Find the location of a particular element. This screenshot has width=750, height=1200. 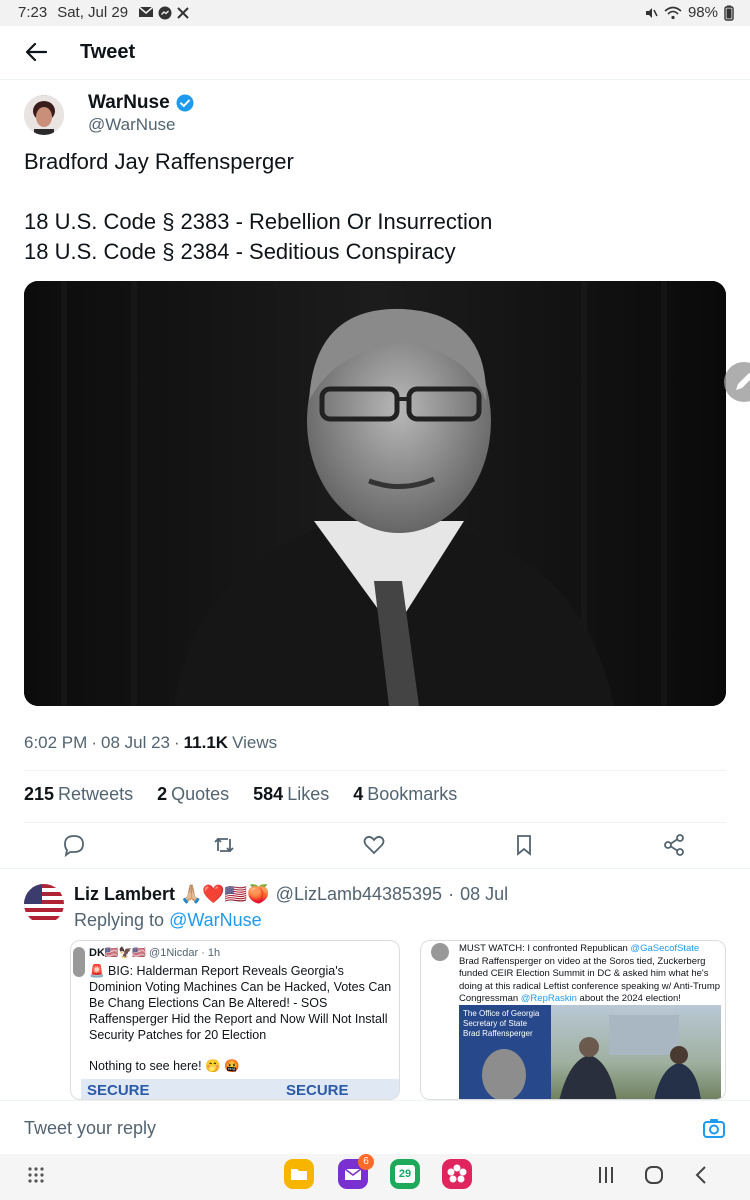

status-time: 7:23 is located at coordinates (33, 12).